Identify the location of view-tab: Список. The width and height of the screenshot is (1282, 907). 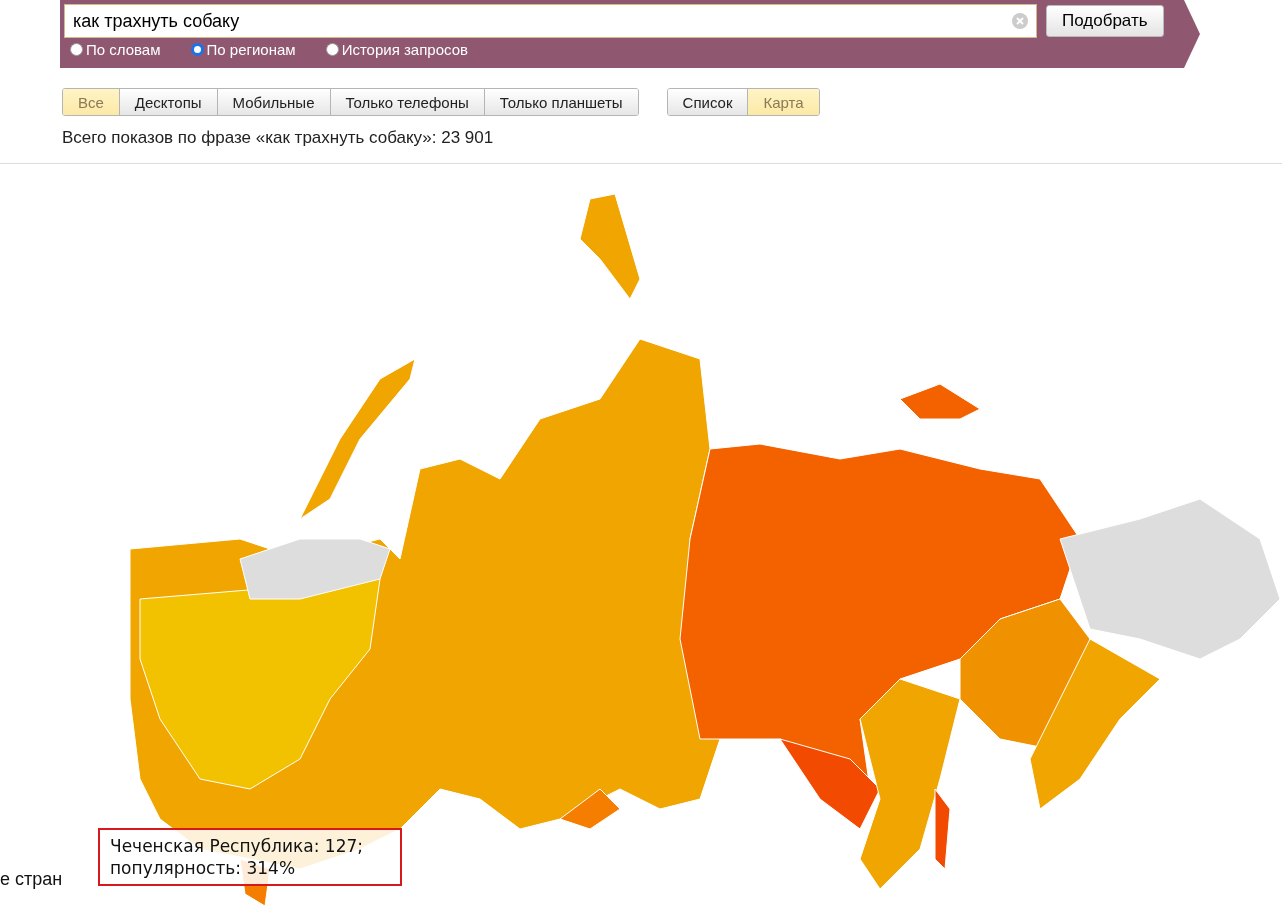
(707, 102).